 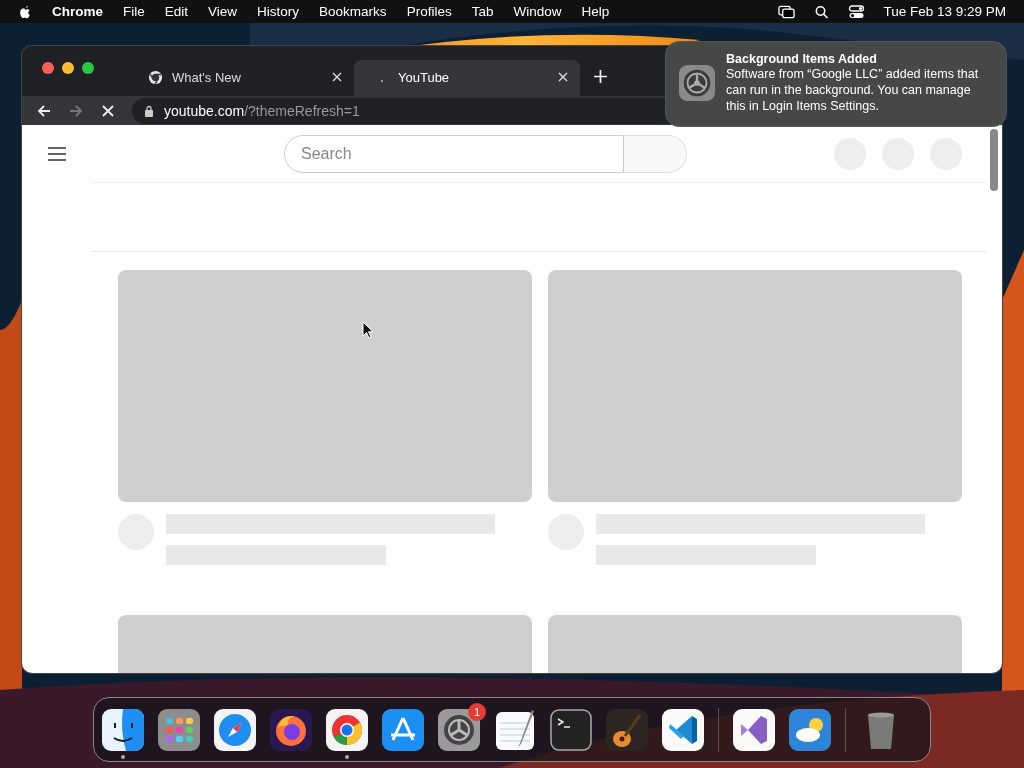 What do you see at coordinates (595, 11) in the screenshot?
I see `menu-item: Help` at bounding box center [595, 11].